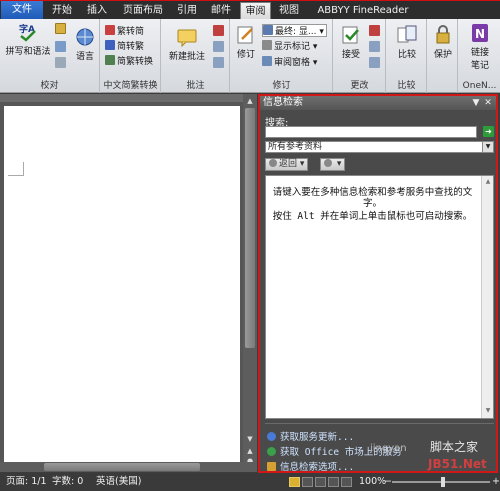  I want to click on zoom-in-button: +, so click(496, 482).